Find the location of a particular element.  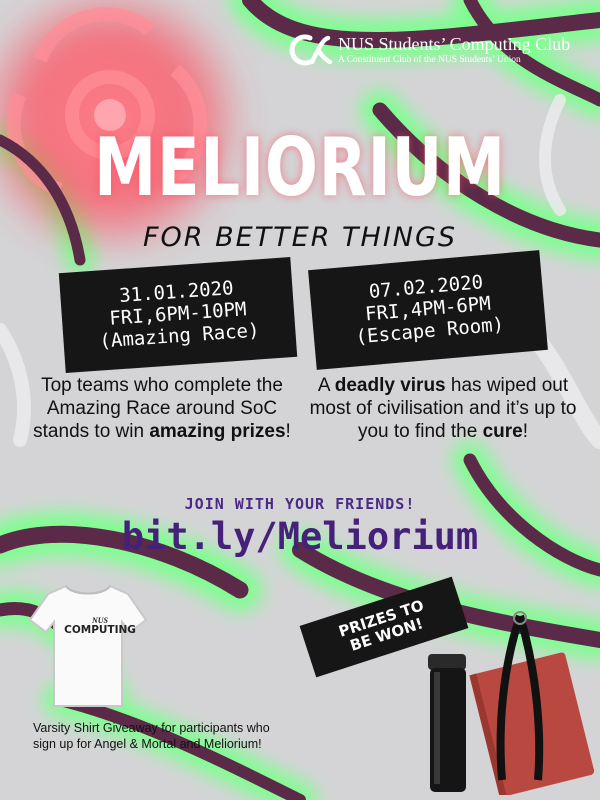

session-2-desc-bold: deadly virus is located at coordinates (390, 385).